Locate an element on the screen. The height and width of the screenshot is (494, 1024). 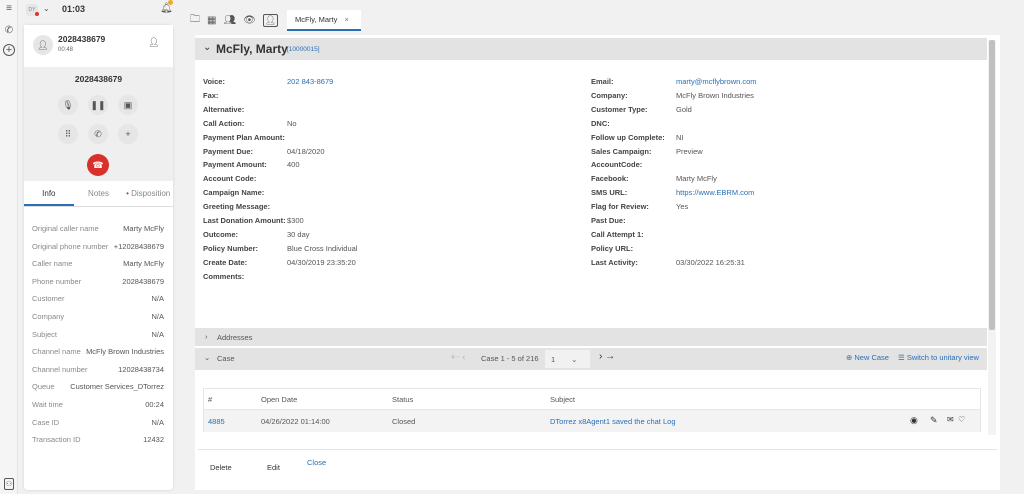
switch-view-button: ☰ Switch to unitary view is located at coordinates (938, 357).